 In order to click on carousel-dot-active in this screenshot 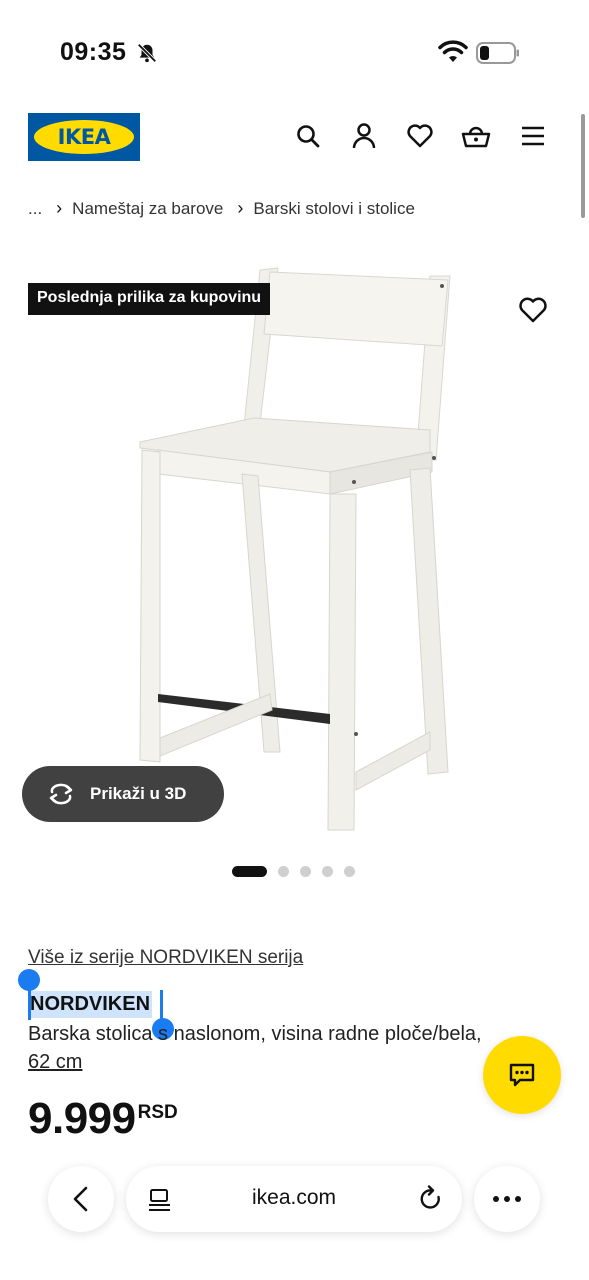, I will do `click(249, 871)`.